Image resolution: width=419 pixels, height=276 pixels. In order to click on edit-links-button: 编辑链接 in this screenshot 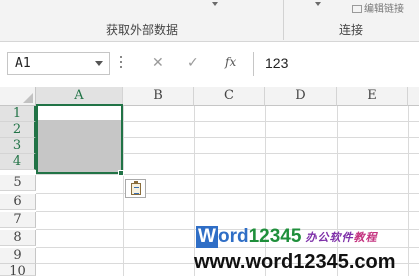, I will do `click(378, 7)`.